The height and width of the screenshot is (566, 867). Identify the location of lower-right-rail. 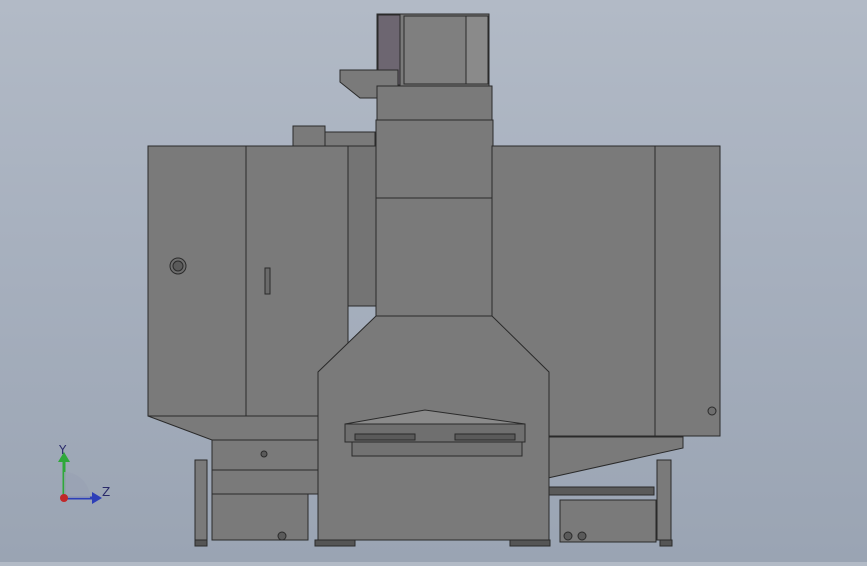
(601, 491).